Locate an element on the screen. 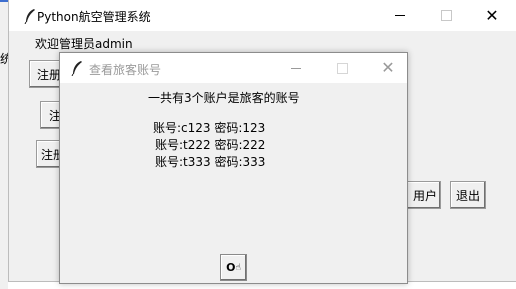  dialog-maximize-button is located at coordinates (342, 68).